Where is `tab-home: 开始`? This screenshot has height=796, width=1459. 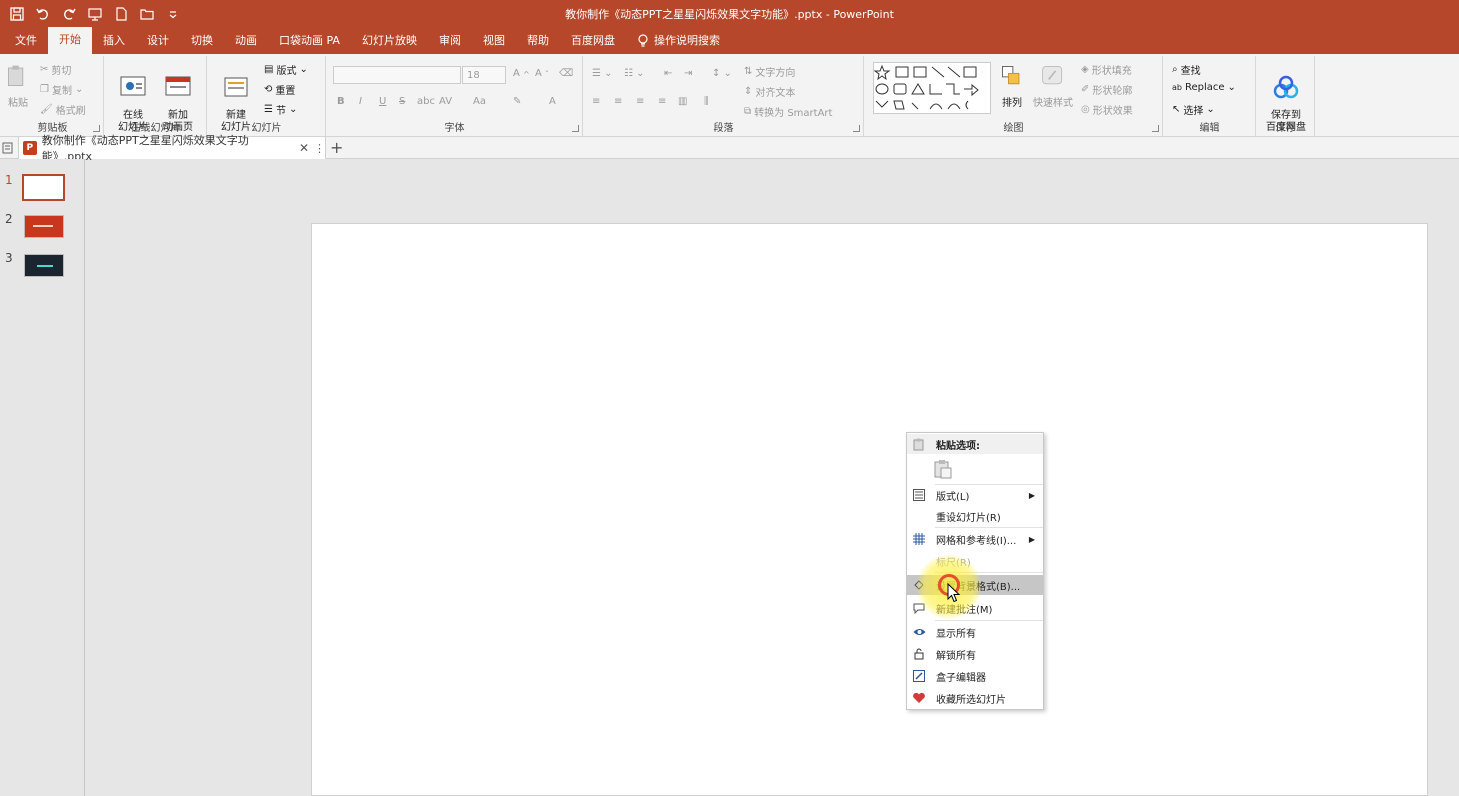
tab-home: 开始 is located at coordinates (70, 40).